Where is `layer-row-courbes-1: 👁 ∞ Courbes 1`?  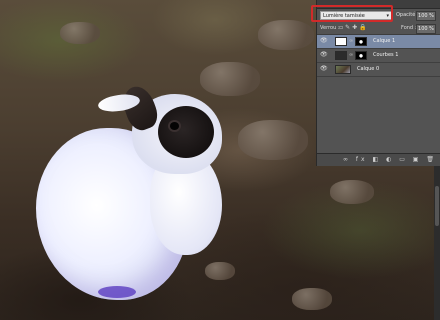 layer-row-courbes-1: 👁 ∞ Courbes 1 is located at coordinates (378, 56).